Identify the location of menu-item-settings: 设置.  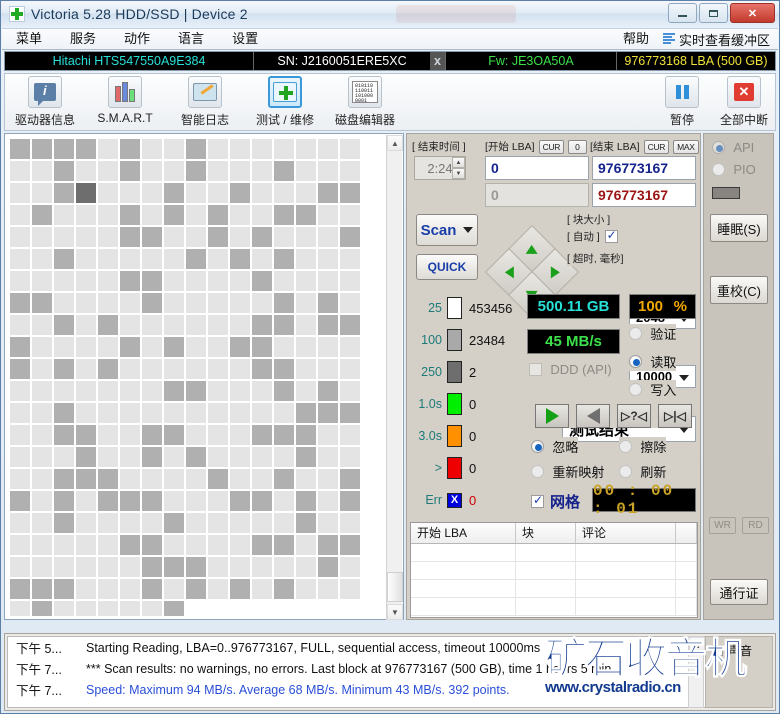
(245, 39).